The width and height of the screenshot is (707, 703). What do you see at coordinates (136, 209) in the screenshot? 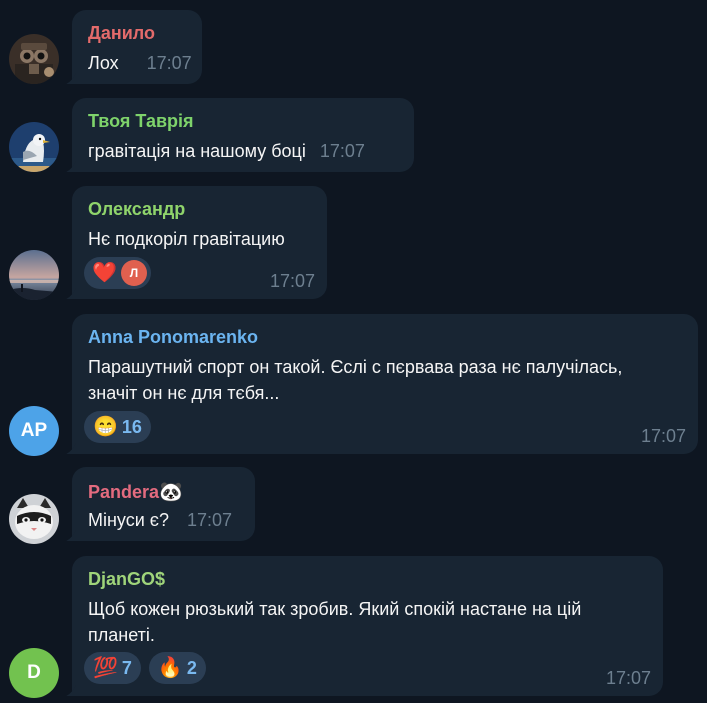
I see `sender-name: Олександр` at bounding box center [136, 209].